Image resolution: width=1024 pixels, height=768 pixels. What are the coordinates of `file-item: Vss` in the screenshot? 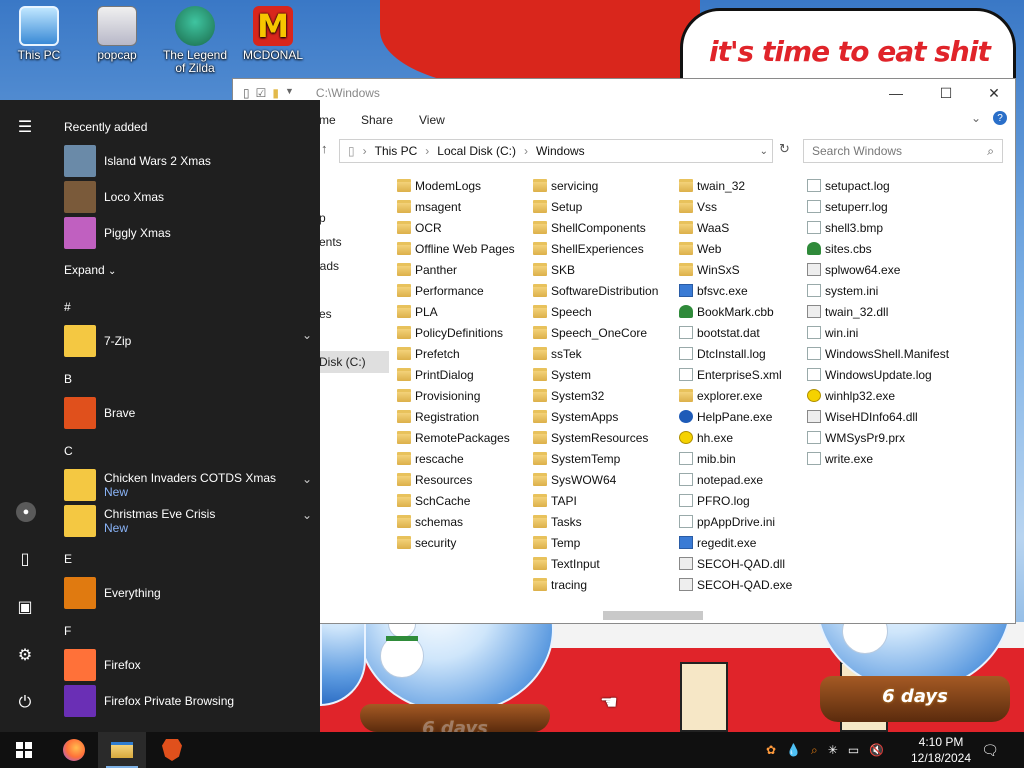 It's located at (735, 206).